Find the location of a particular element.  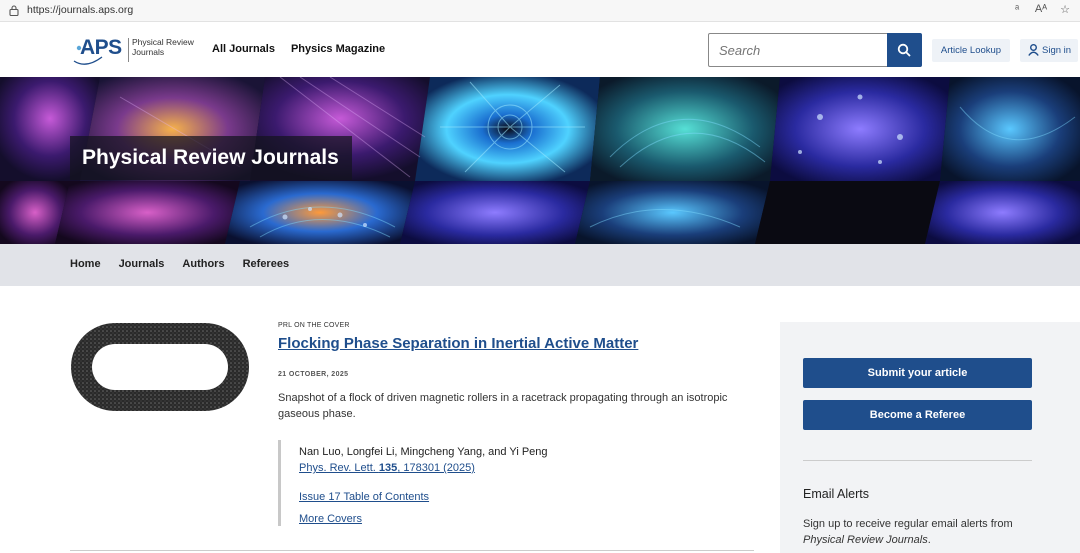

sign-in-button: Sign in is located at coordinates (1049, 50).